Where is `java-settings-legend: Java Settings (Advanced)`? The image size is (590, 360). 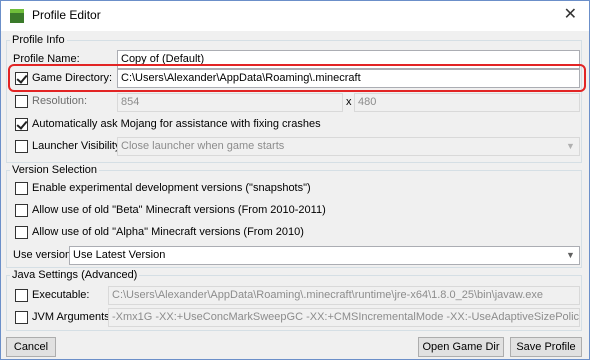
java-settings-legend: Java Settings (Advanced) is located at coordinates (75, 275).